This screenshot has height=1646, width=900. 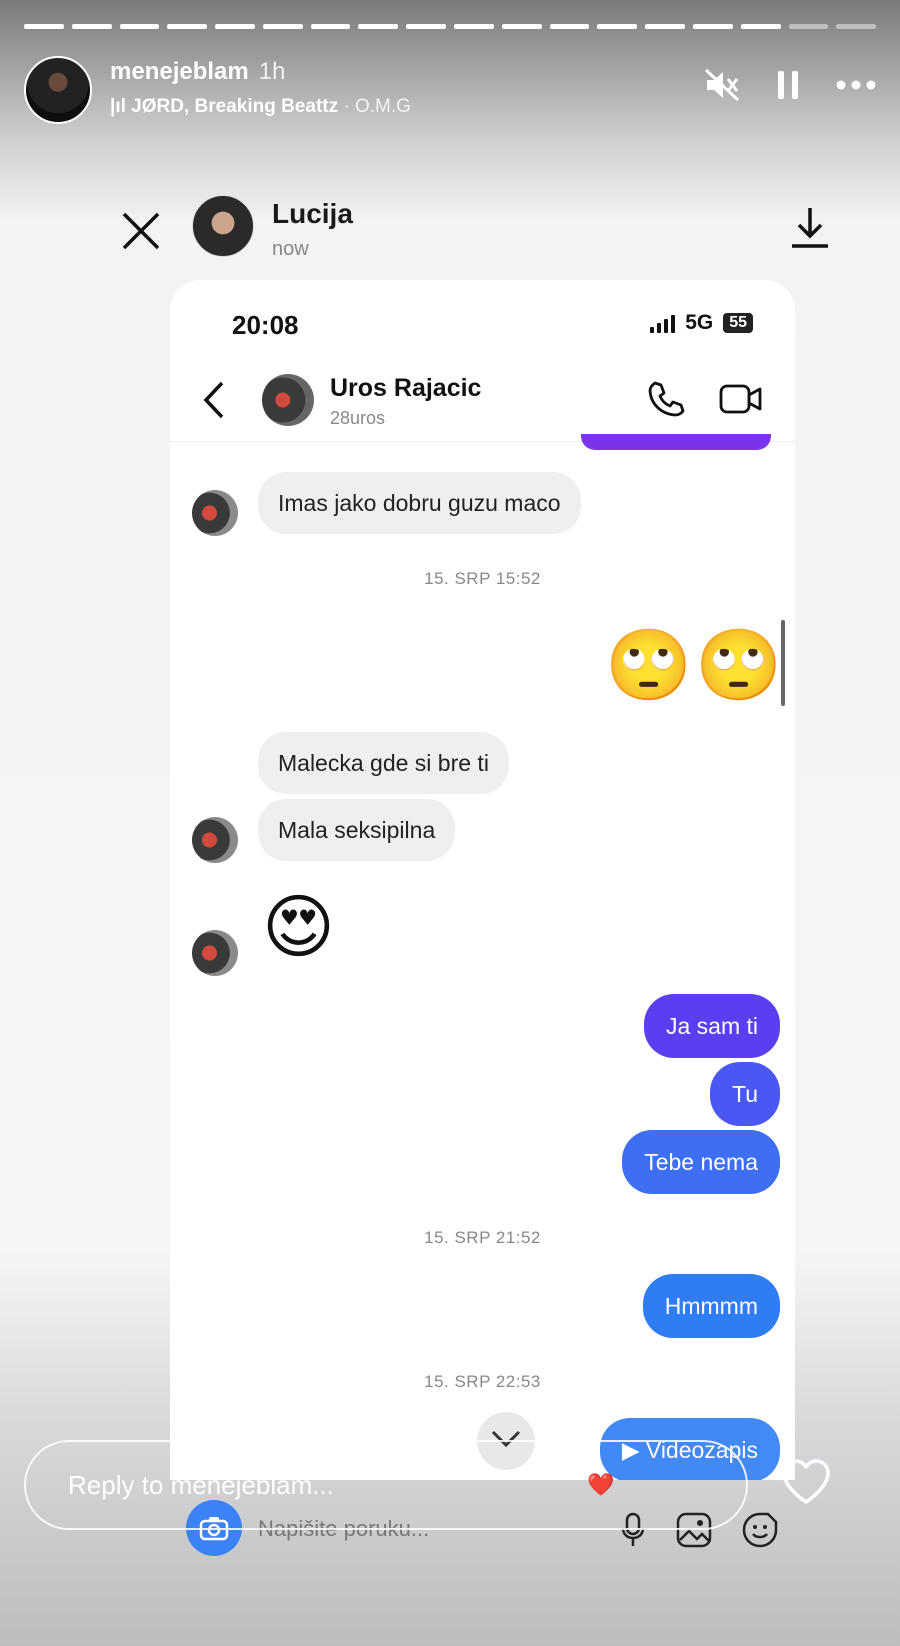 What do you see at coordinates (383, 763) in the screenshot?
I see `incoming-message: Malecka gde si bre ti` at bounding box center [383, 763].